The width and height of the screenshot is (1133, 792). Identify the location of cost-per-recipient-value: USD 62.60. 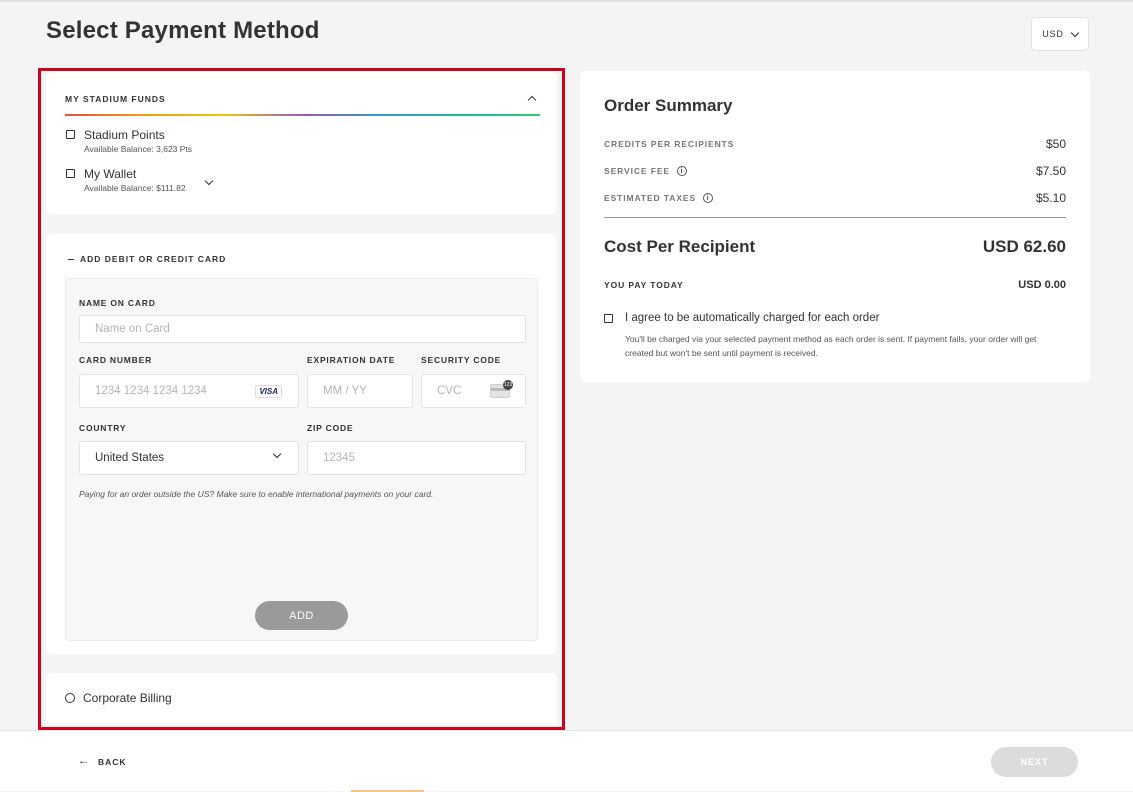
(1024, 246).